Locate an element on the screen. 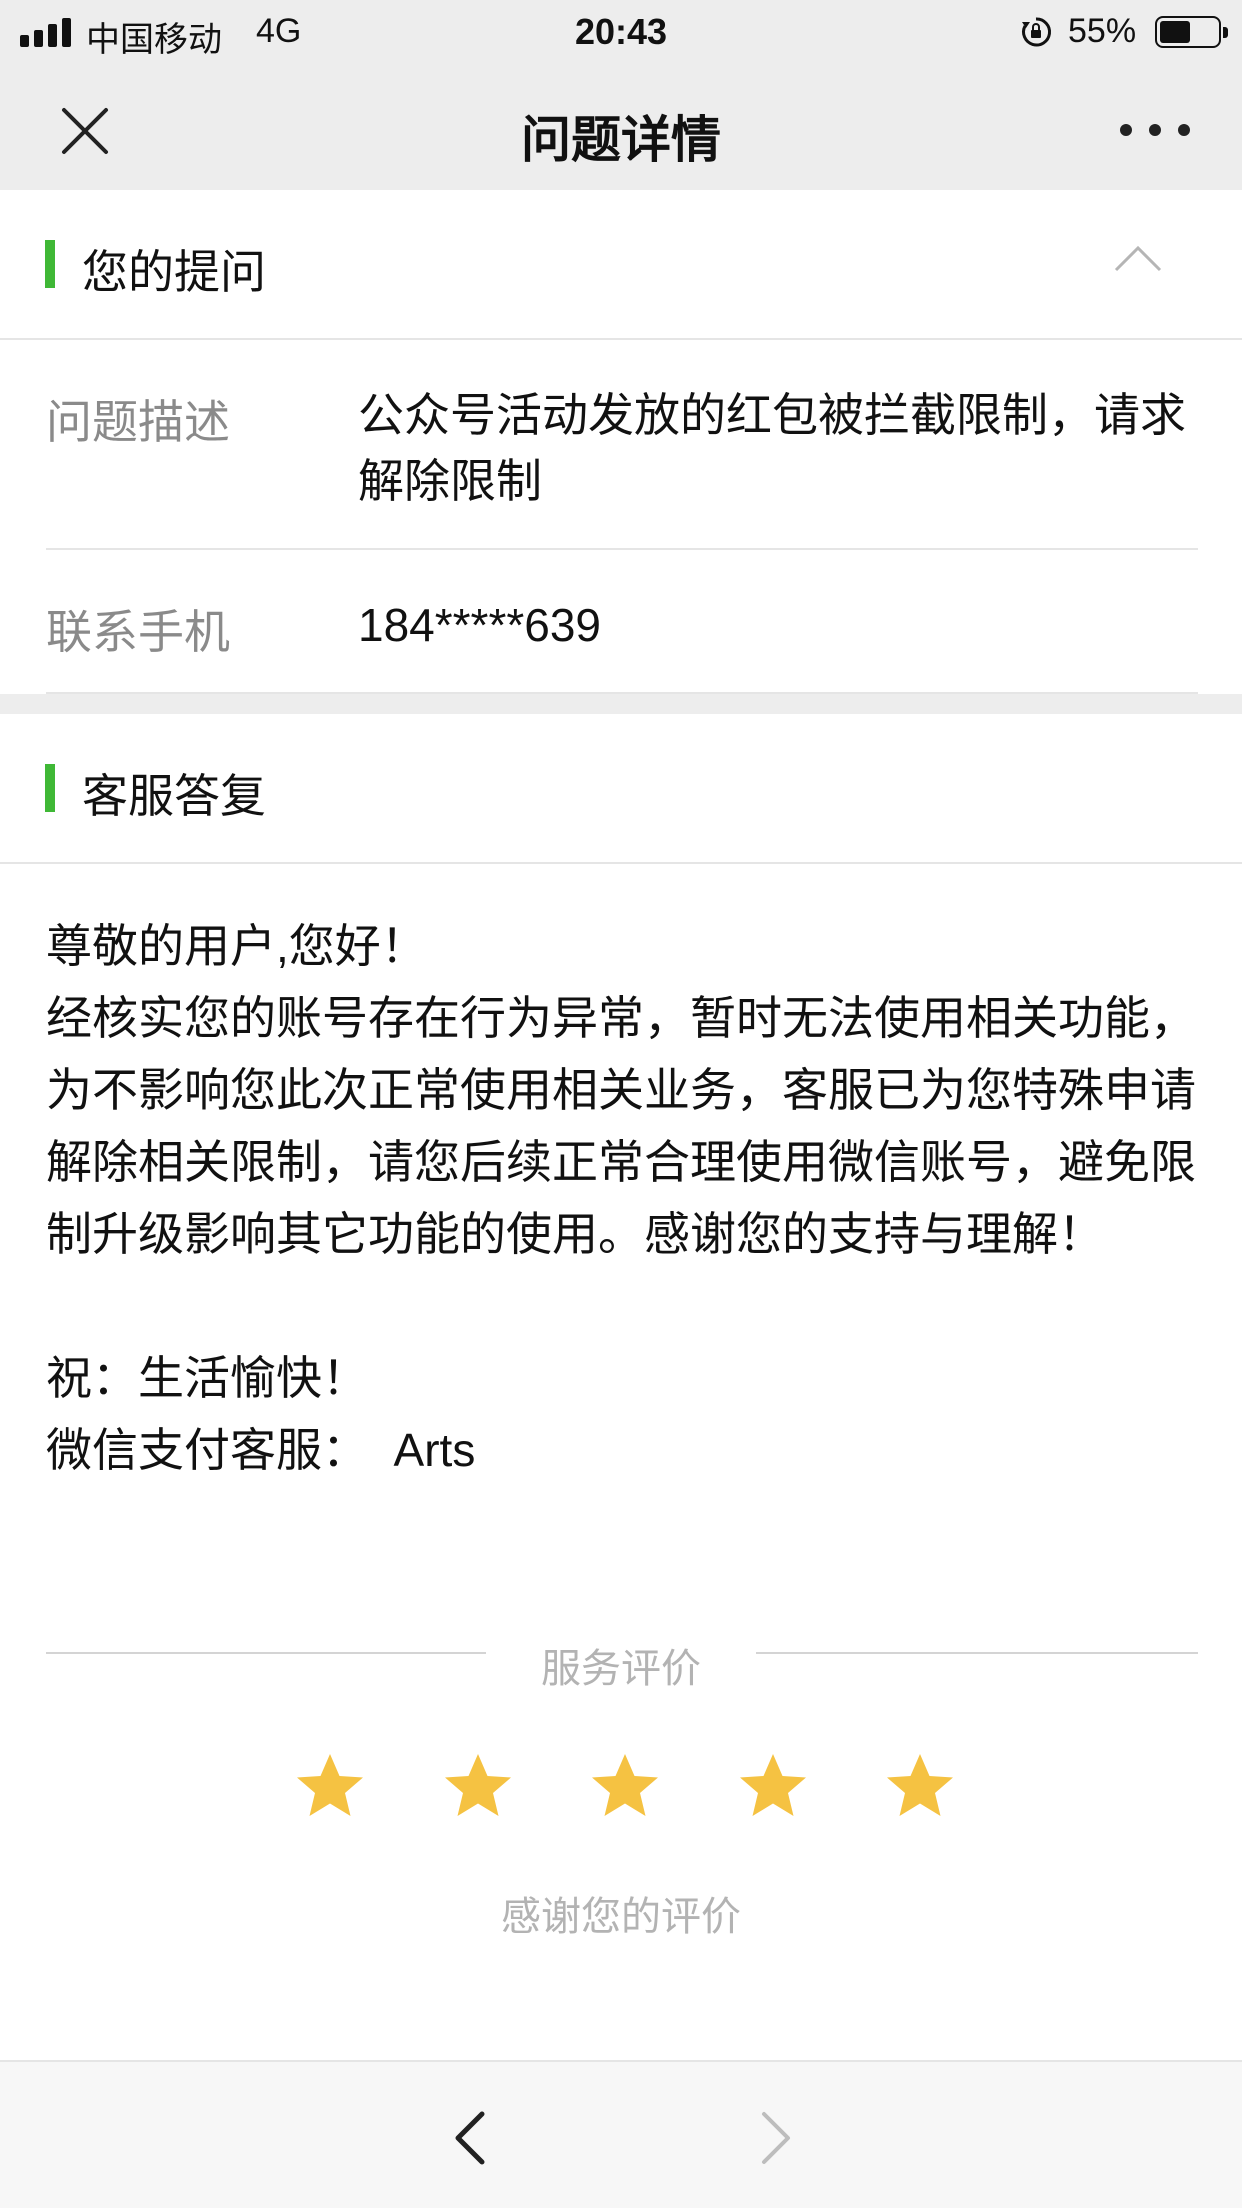 The width and height of the screenshot is (1242, 2208). reply-section-header: 客服答复 is located at coordinates (621, 788).